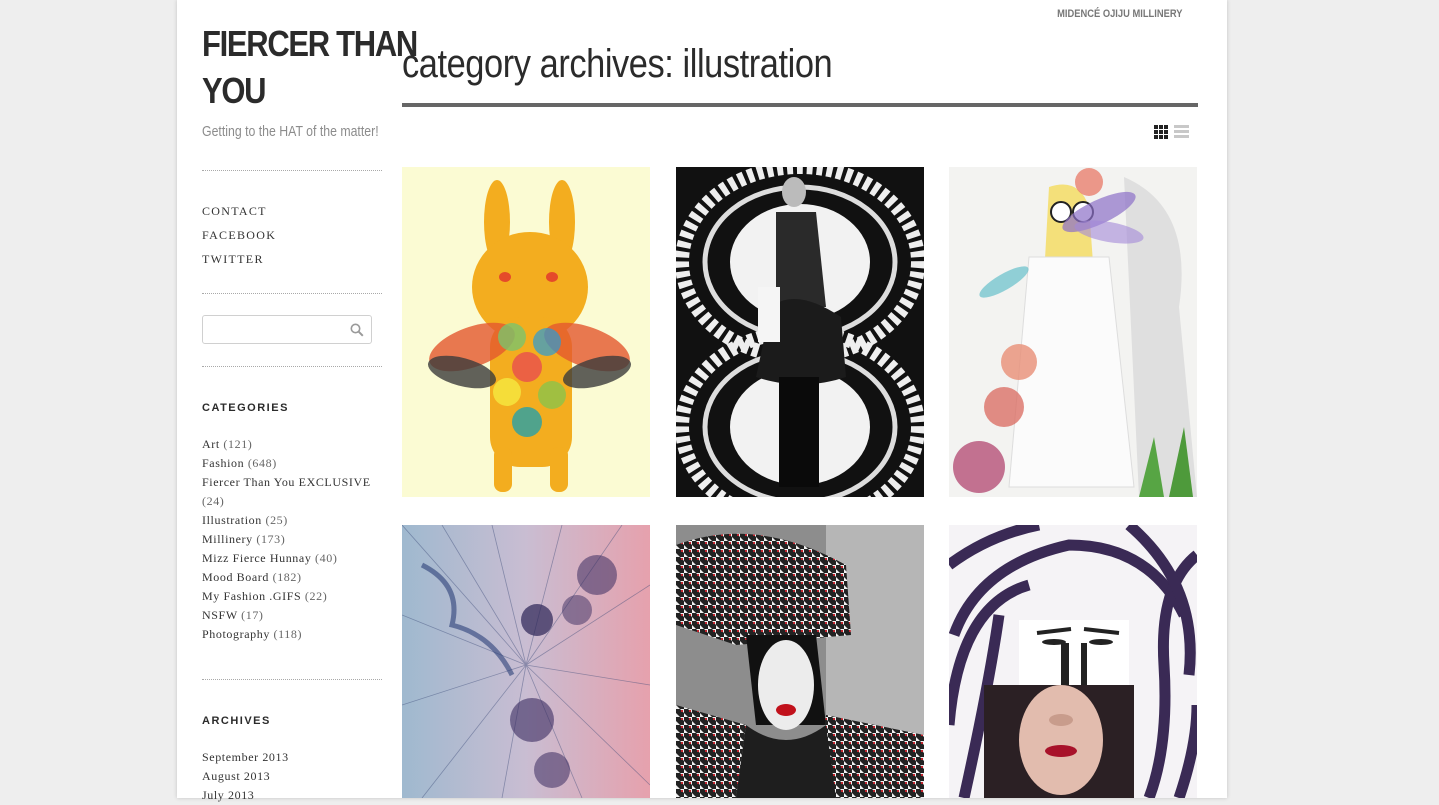 The height and width of the screenshot is (805, 1439). What do you see at coordinates (235, 577) in the screenshot?
I see `category-label: Mood Board` at bounding box center [235, 577].